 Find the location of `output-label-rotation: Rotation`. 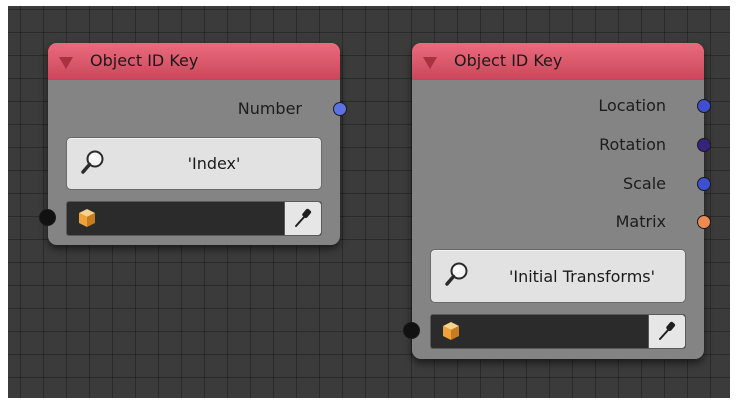

output-label-rotation: Rotation is located at coordinates (632, 144).